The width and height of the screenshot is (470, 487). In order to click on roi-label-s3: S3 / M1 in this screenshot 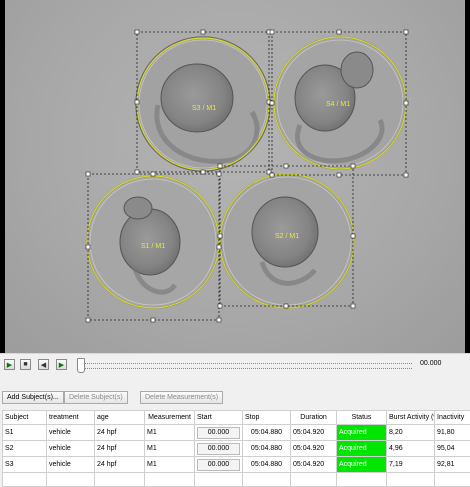, I will do `click(204, 108)`.